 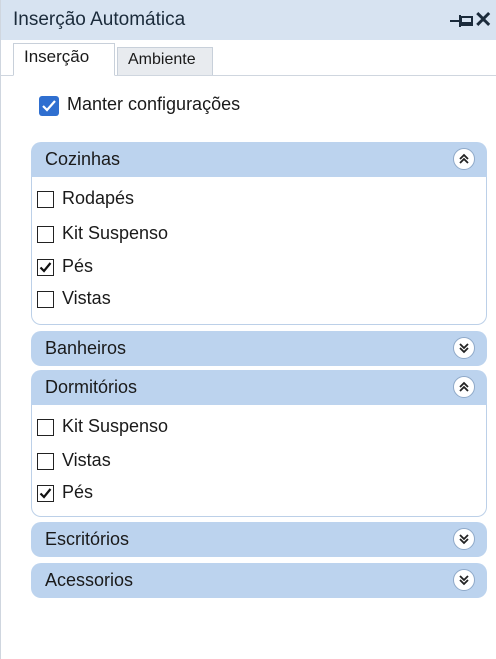 I want to click on section-header-dormitorios: Dormitórios, so click(x=259, y=387).